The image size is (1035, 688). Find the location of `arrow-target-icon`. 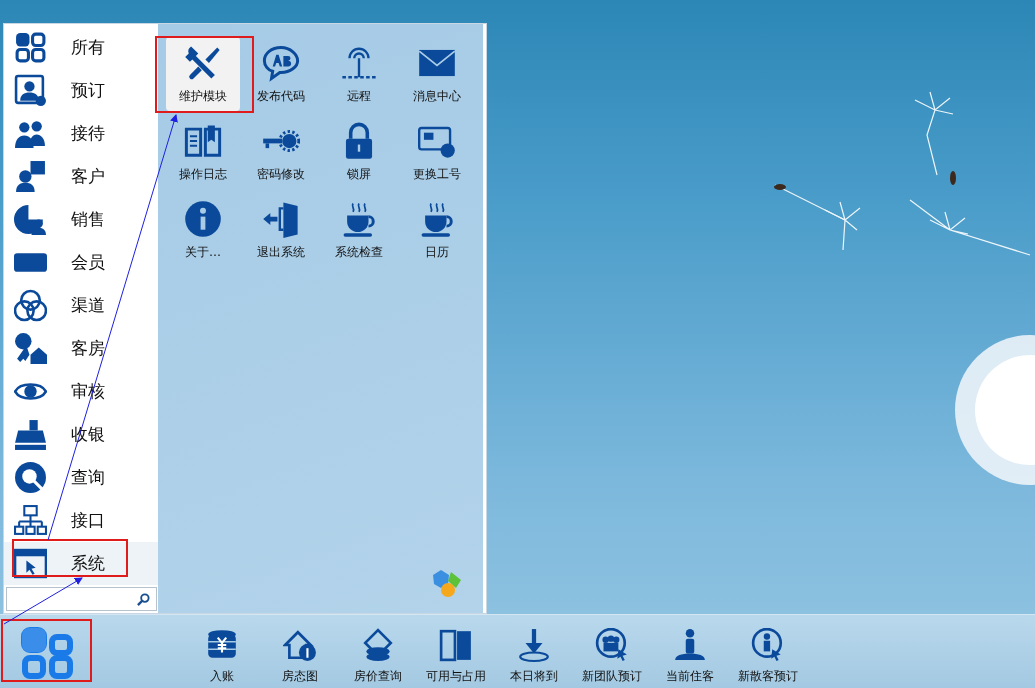

arrow-target-icon is located at coordinates (534, 645).